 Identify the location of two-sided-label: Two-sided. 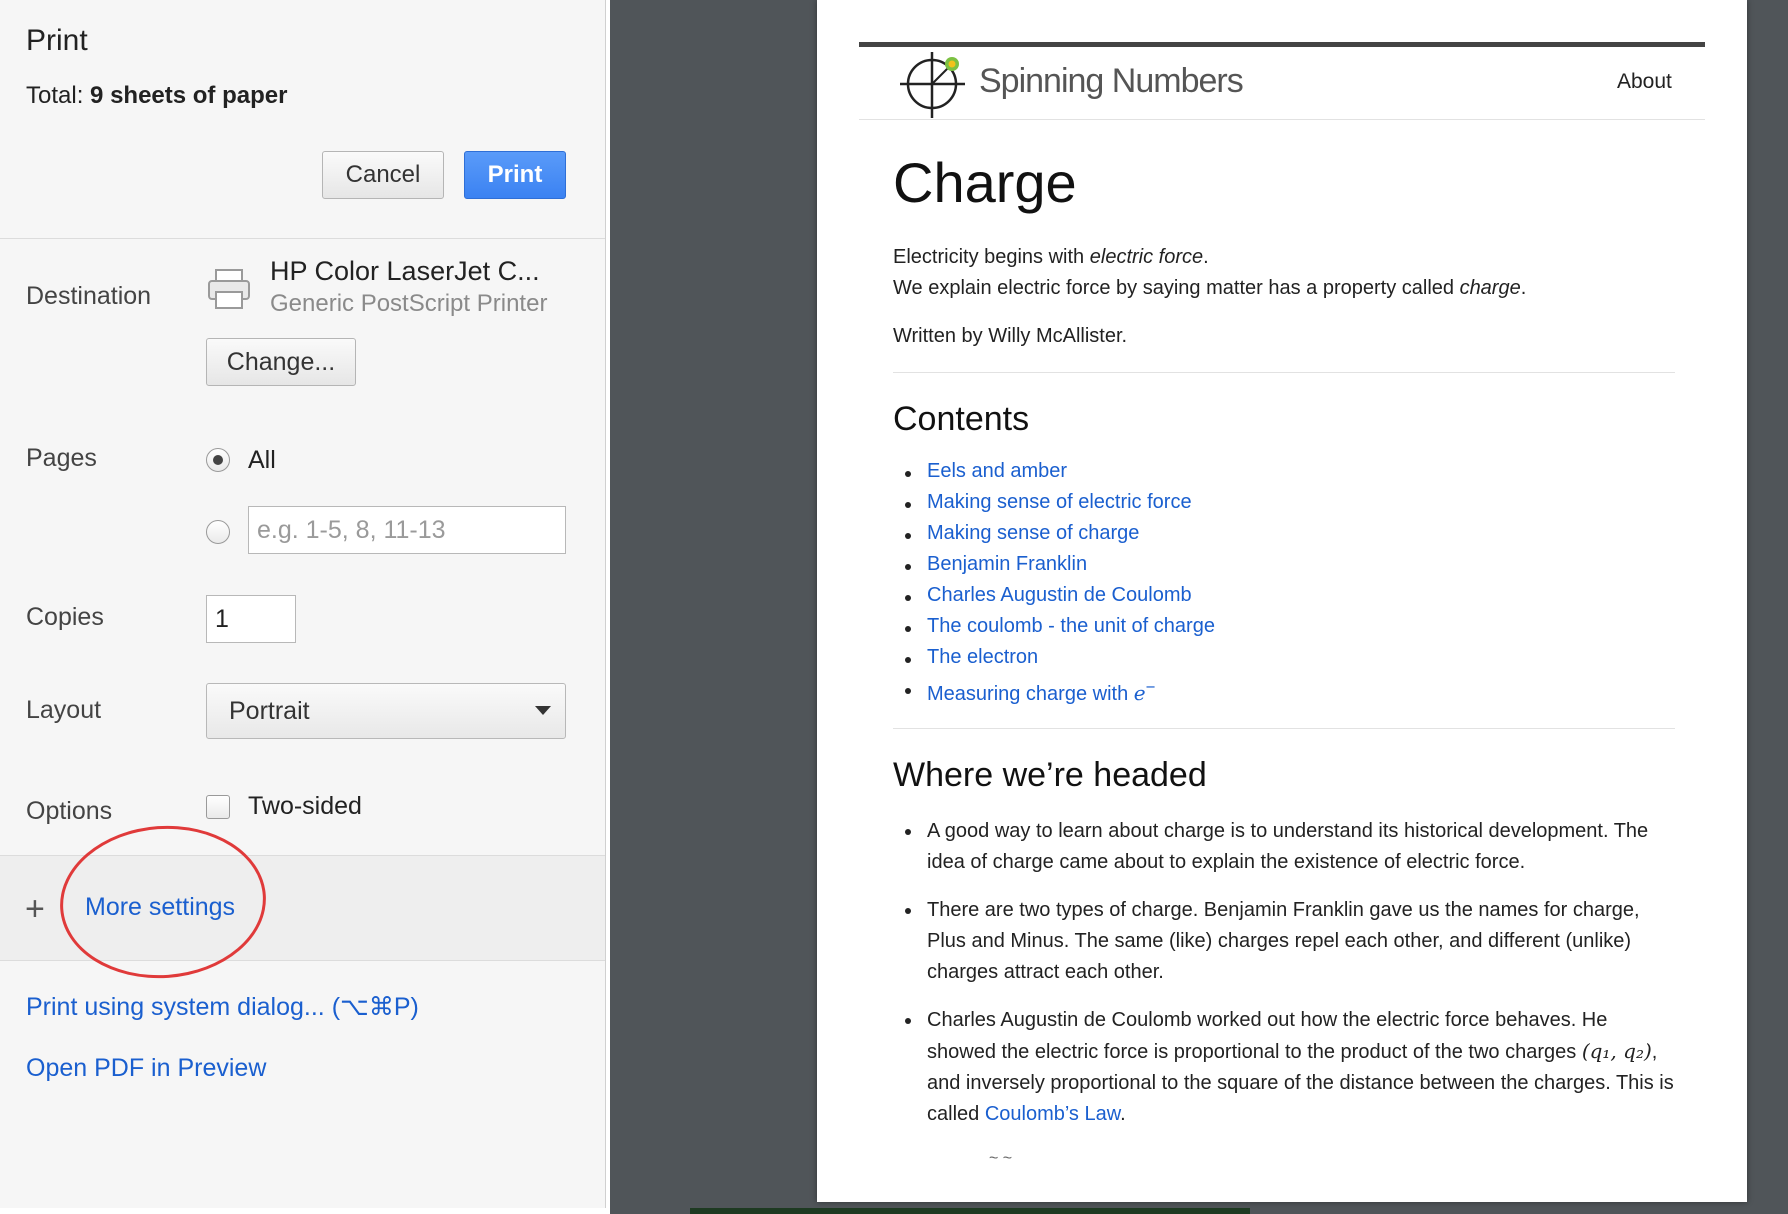
(305, 806).